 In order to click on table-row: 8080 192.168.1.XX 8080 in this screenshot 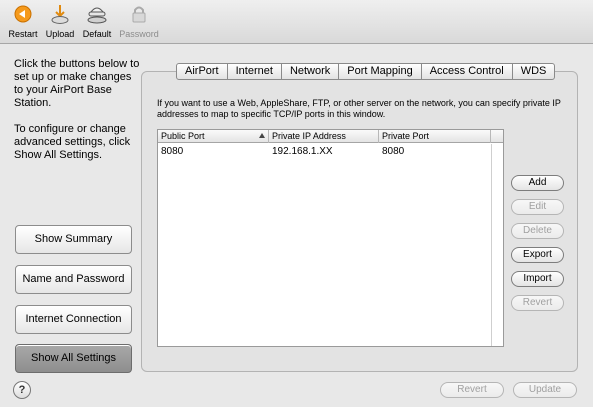, I will do `click(324, 152)`.